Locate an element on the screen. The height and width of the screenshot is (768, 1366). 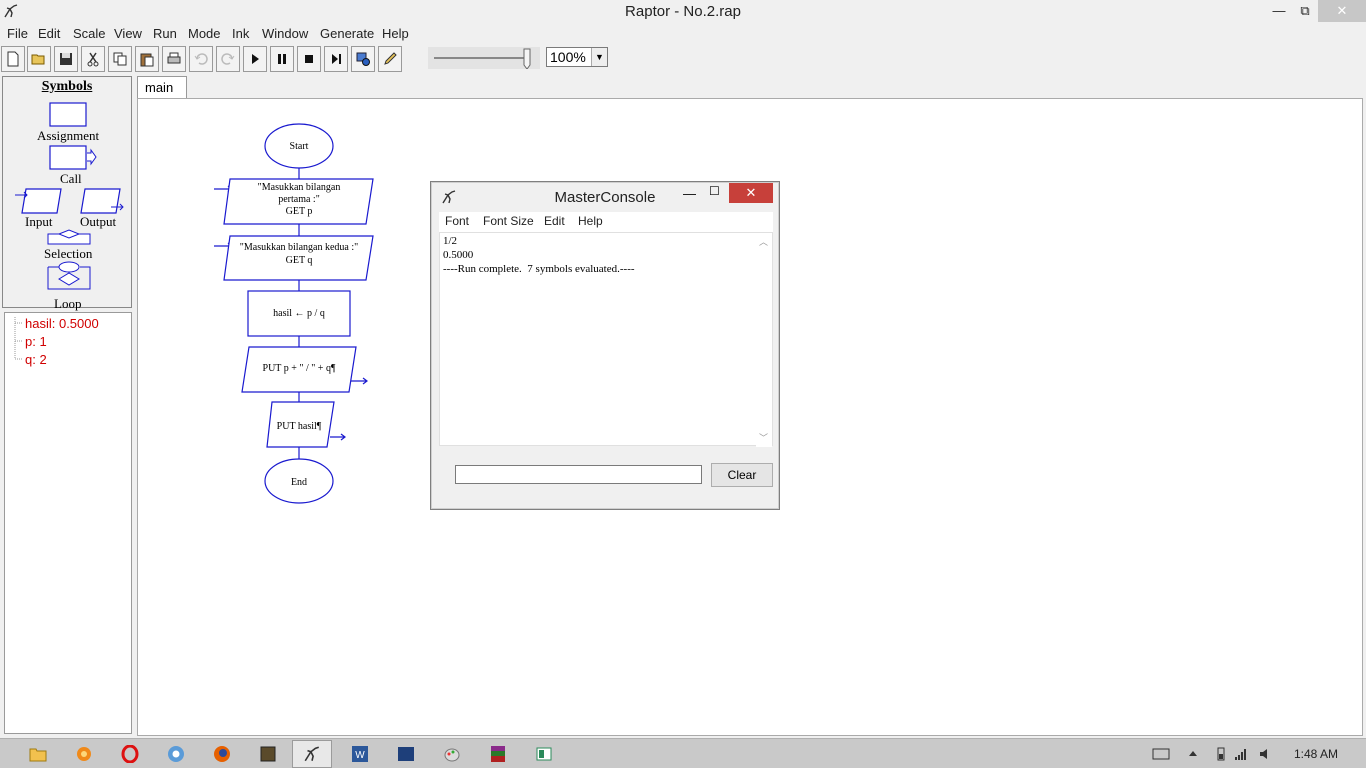
input-label: Input is located at coordinates (39, 221).